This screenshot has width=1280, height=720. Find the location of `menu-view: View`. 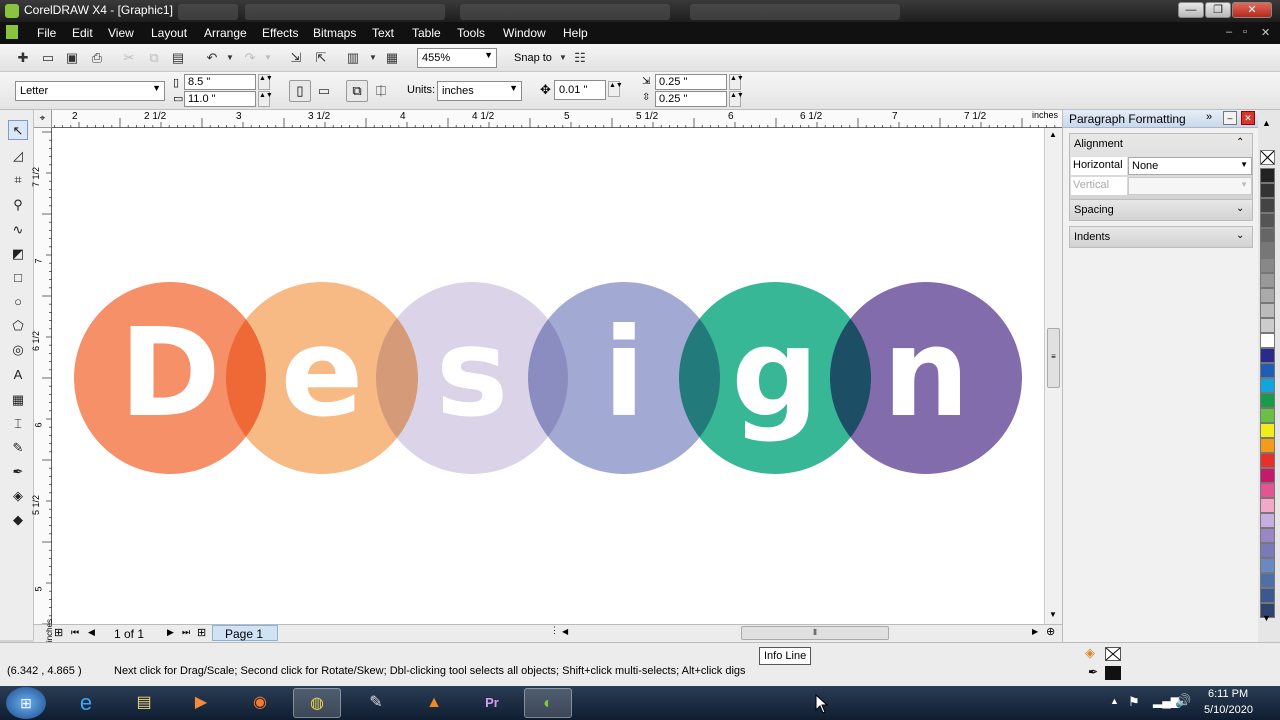

menu-view: View is located at coordinates (121, 33).